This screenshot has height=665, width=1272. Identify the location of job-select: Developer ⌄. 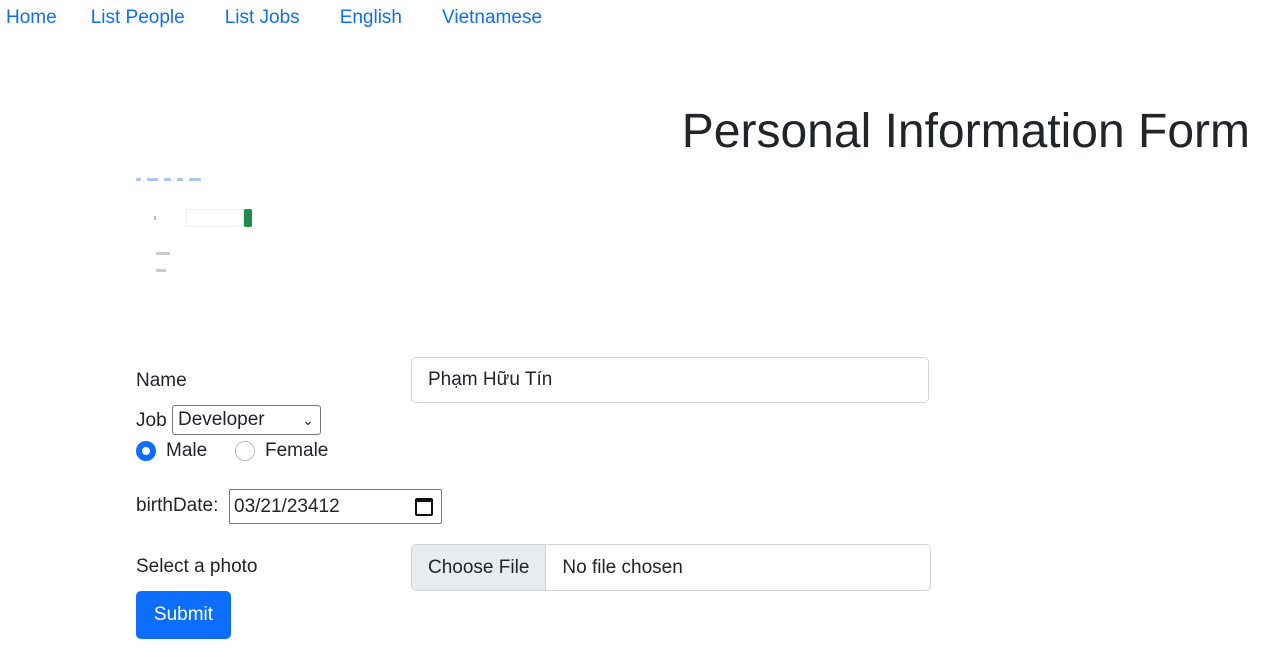
(246, 420).